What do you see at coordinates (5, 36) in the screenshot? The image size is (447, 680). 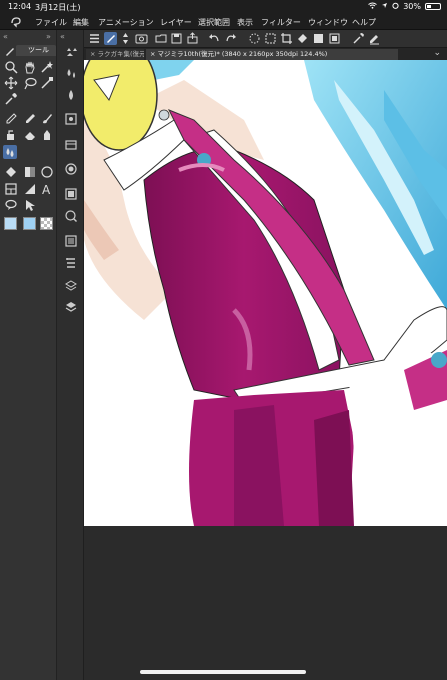 I see `collapse-left-icon: «` at bounding box center [5, 36].